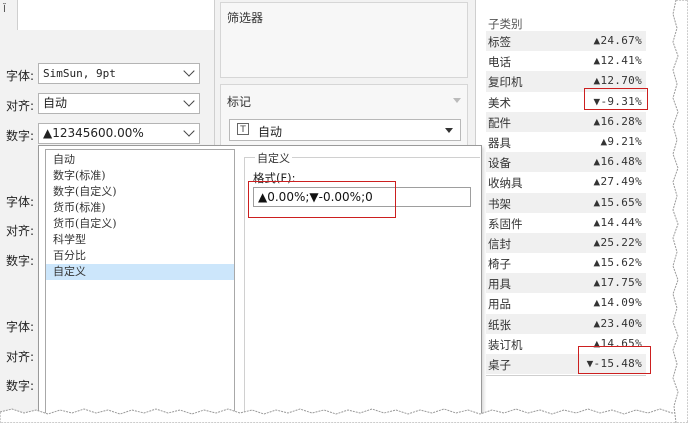  What do you see at coordinates (566, 375) in the screenshot?
I see `table-bottom-divider` at bounding box center [566, 375].